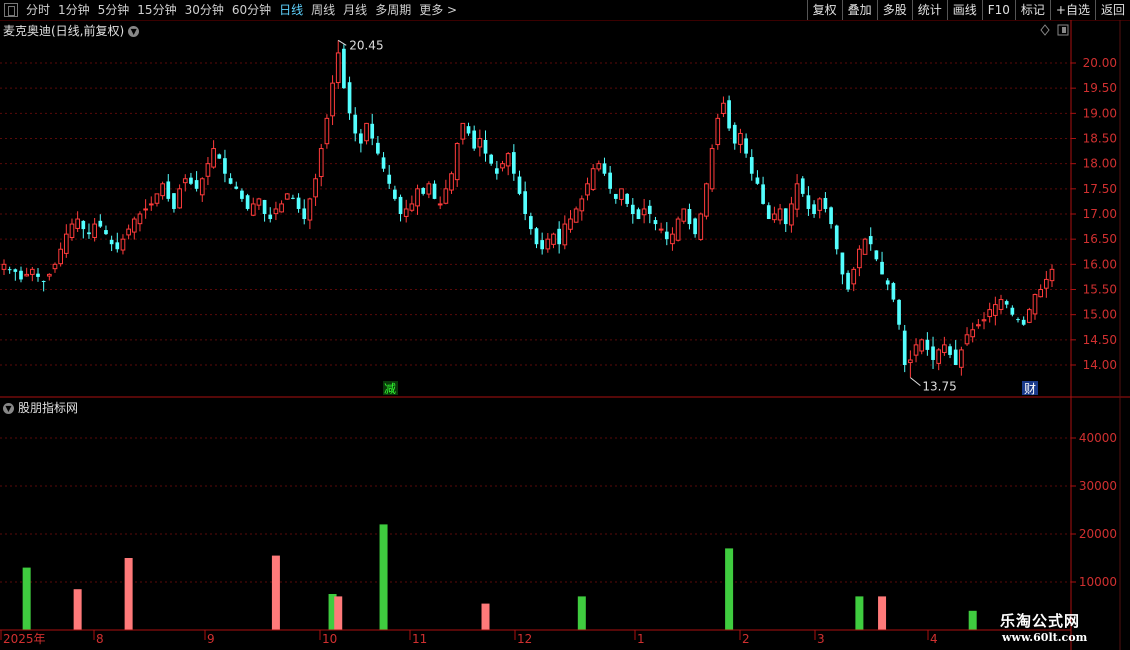 This screenshot has height=650, width=1130. Describe the element at coordinates (934, 639) in the screenshot. I see `time-tick-label: 4` at that location.